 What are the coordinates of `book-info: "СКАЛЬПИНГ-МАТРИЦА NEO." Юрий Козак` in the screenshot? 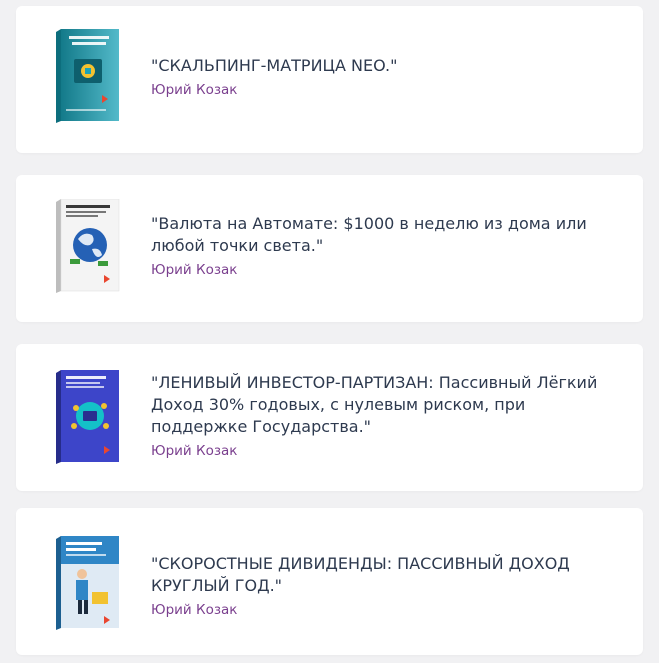 It's located at (388, 77).